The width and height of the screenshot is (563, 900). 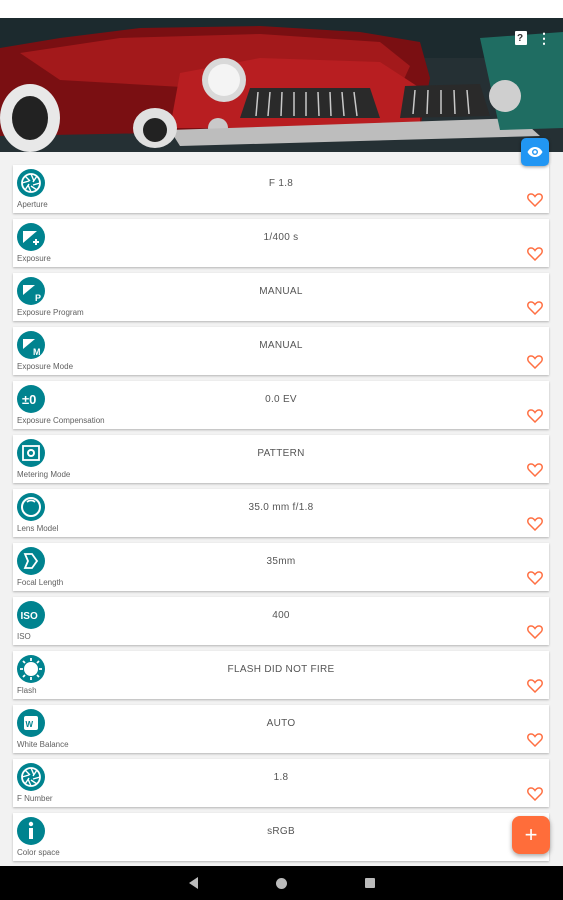 I want to click on exif-row-metering-mode: PATTERN Metering Mode, so click(x=281, y=459).